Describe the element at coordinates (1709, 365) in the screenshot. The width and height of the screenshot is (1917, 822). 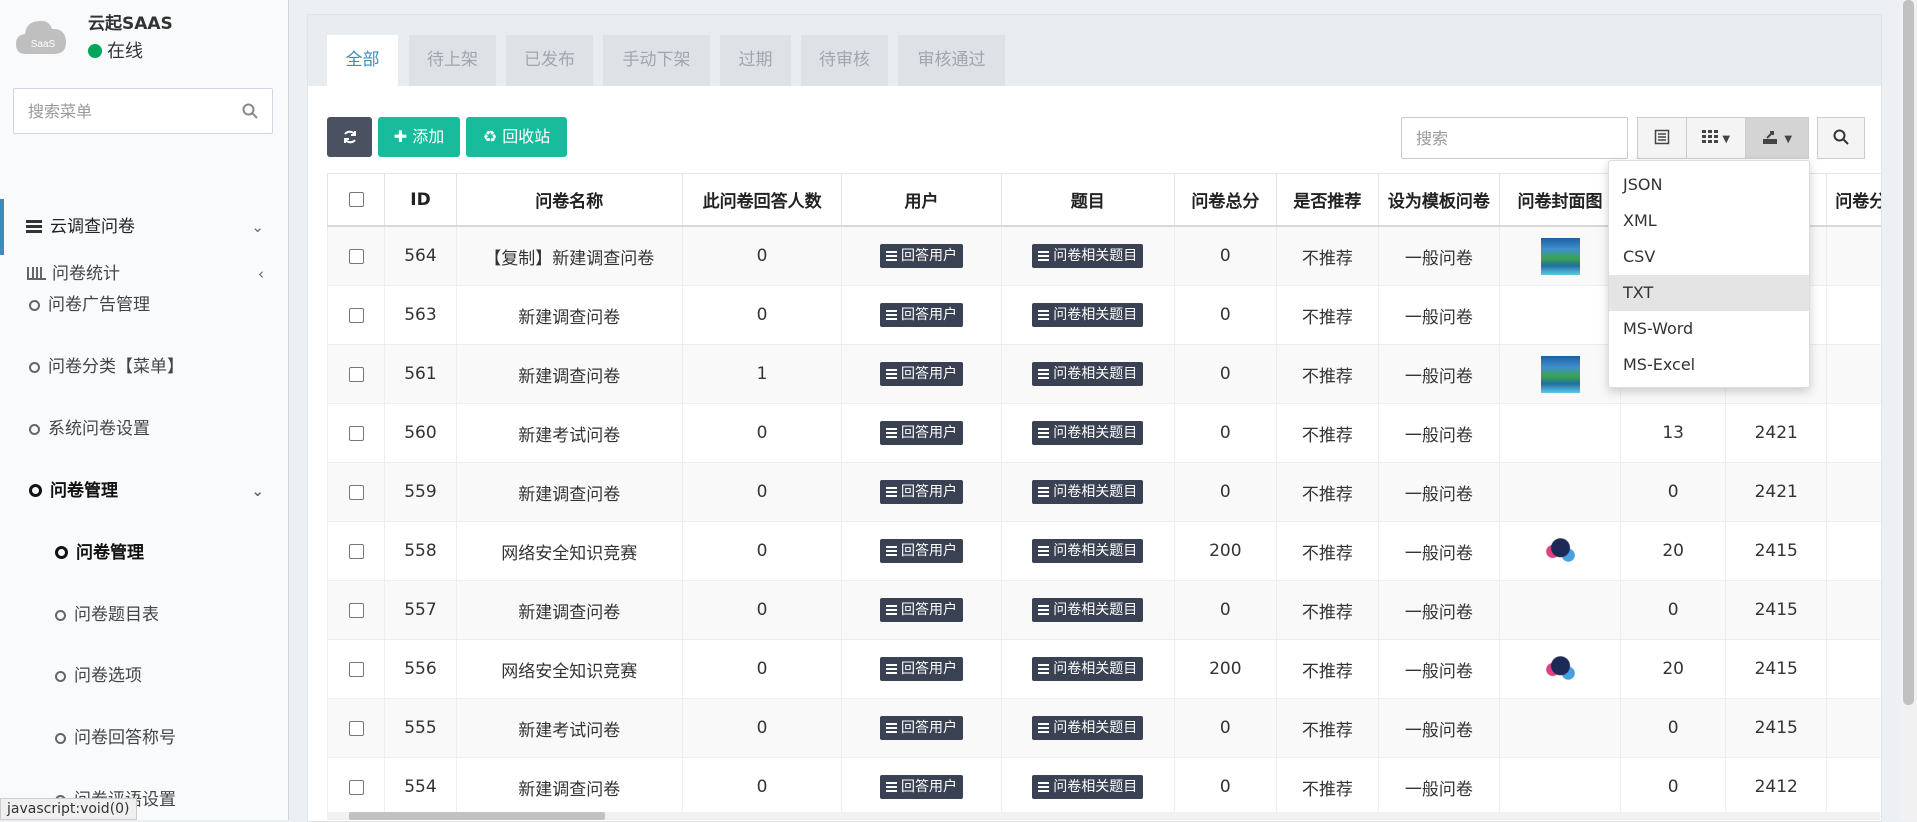
I see `export-excel: MS-Excel` at that location.